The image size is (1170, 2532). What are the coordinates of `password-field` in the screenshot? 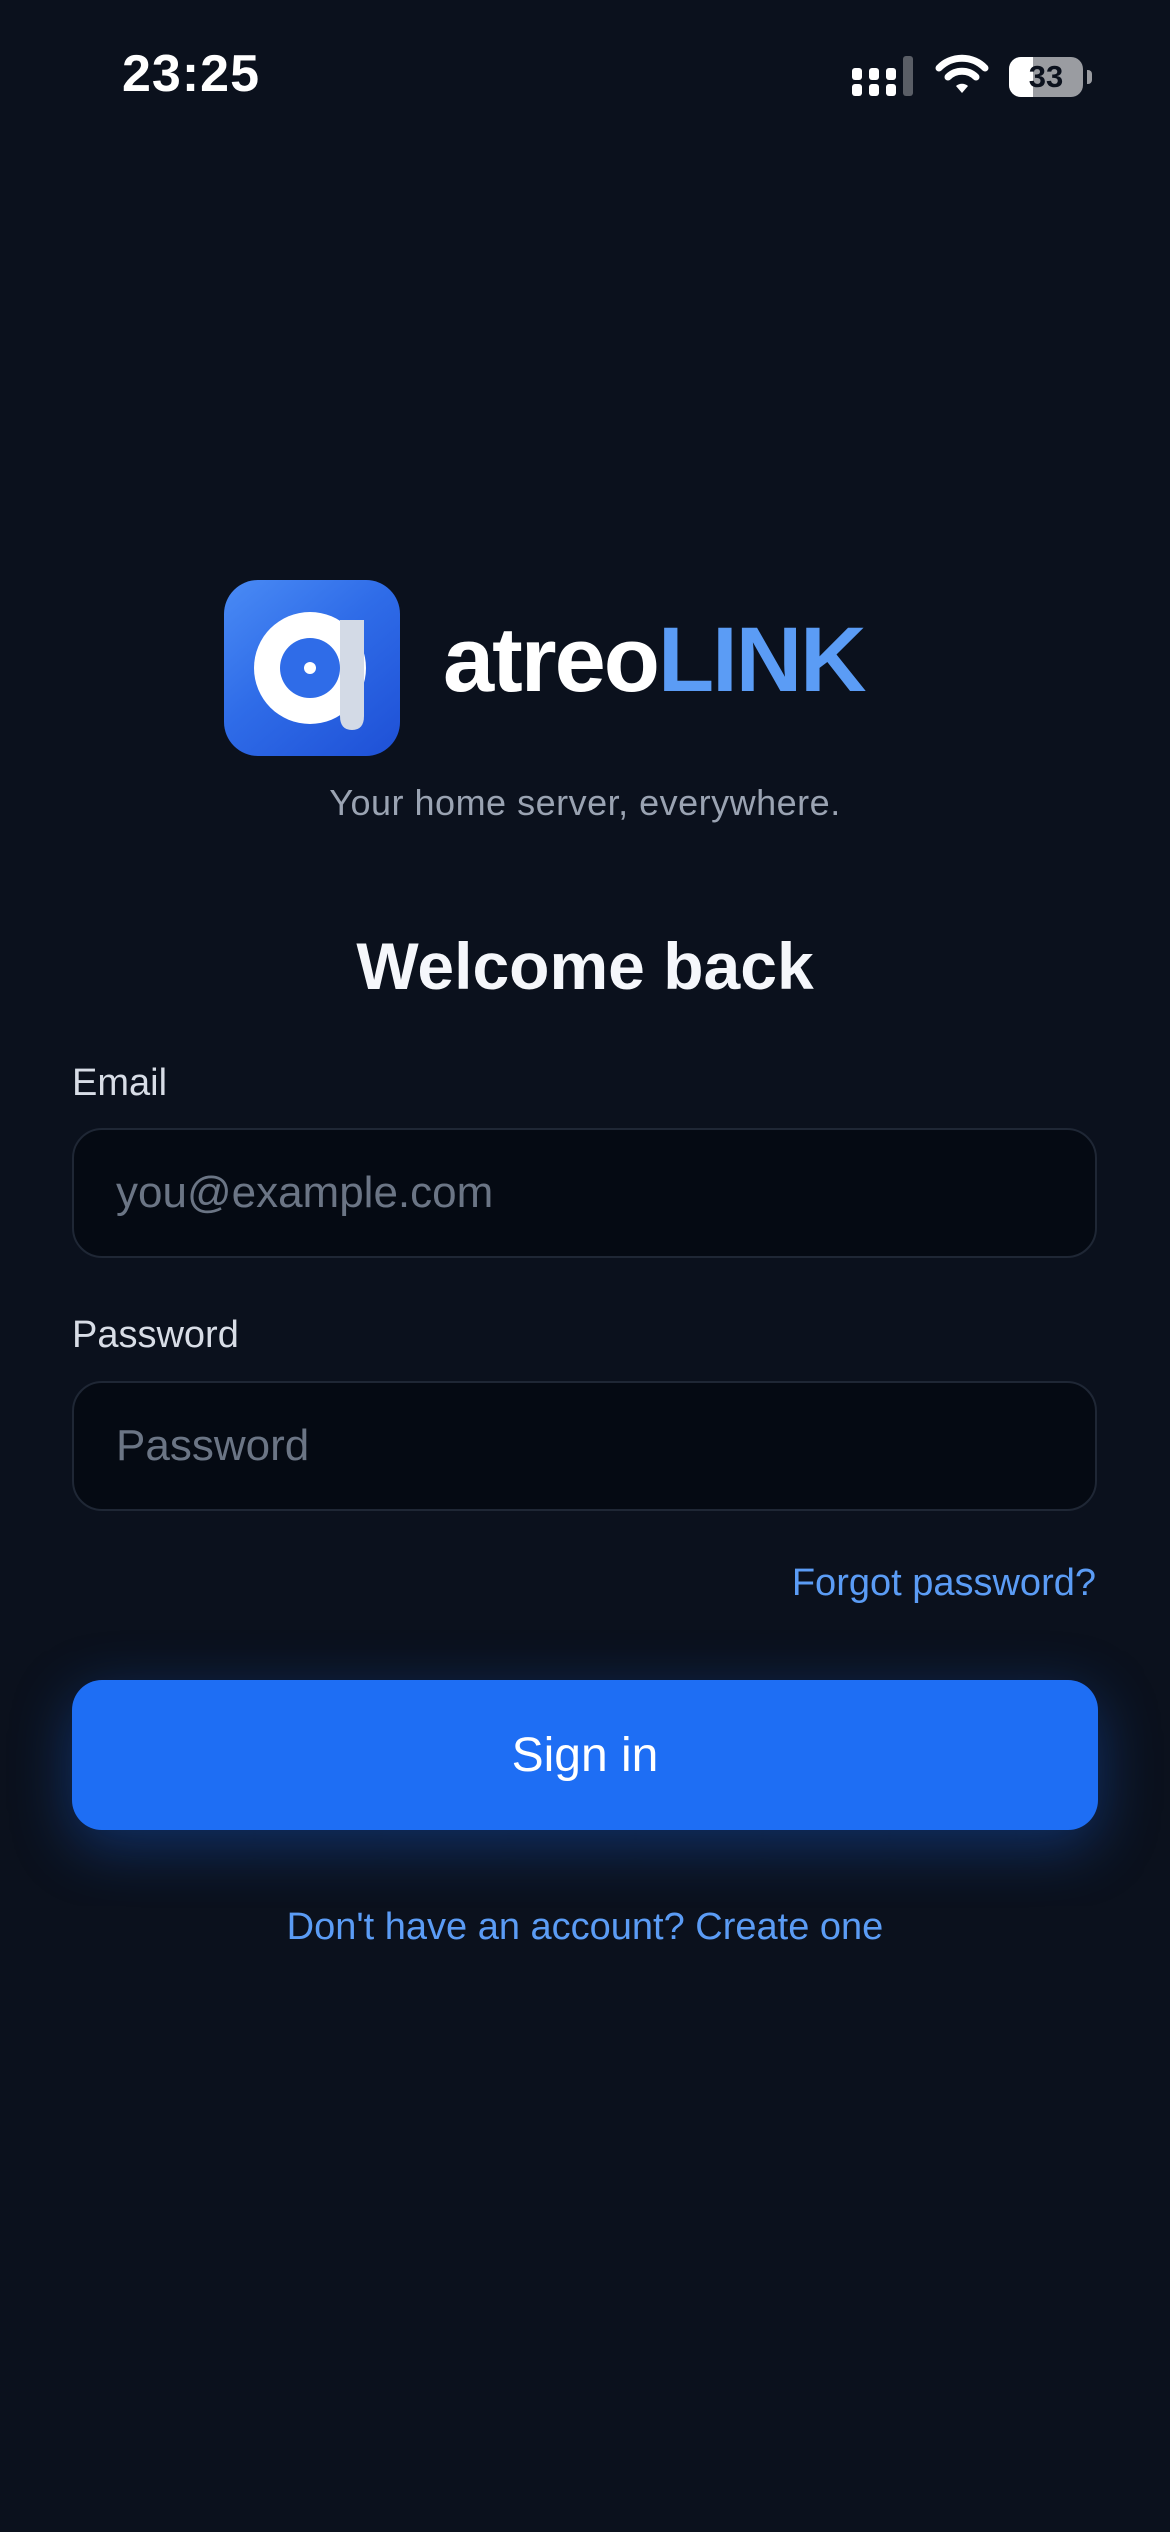 It's located at (584, 1446).